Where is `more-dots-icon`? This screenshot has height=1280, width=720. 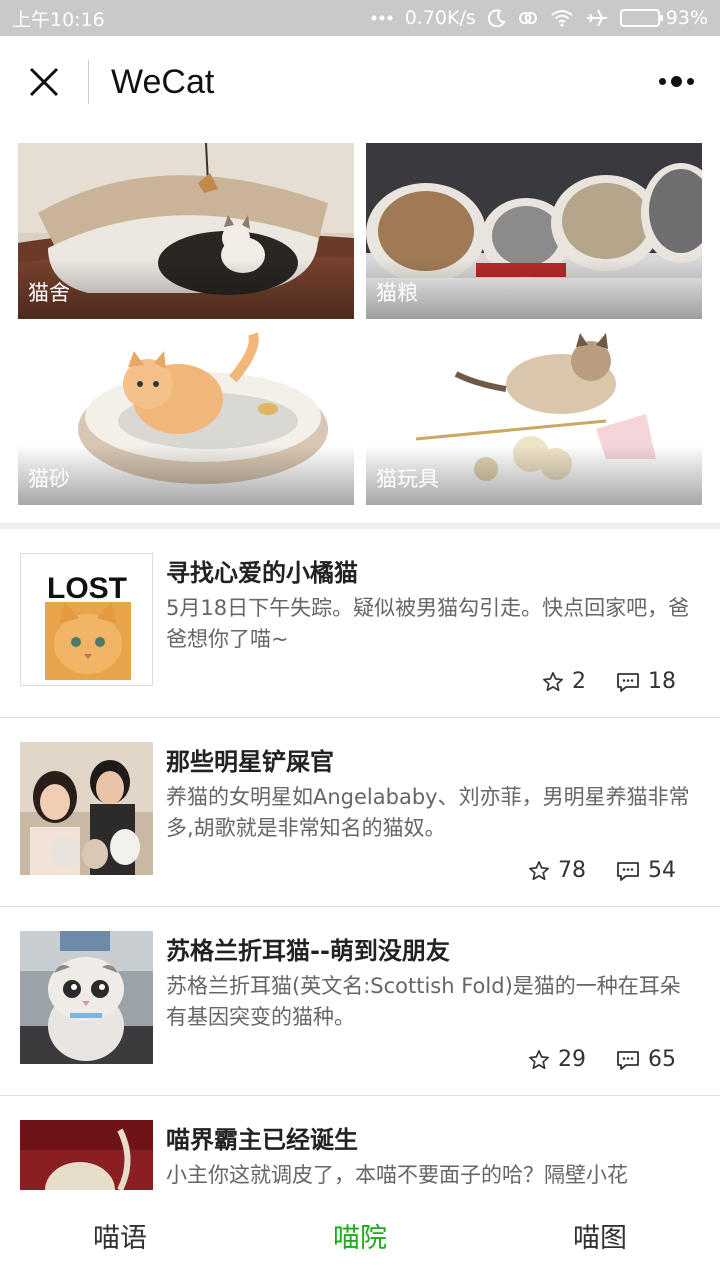
more-dots-icon is located at coordinates (382, 18).